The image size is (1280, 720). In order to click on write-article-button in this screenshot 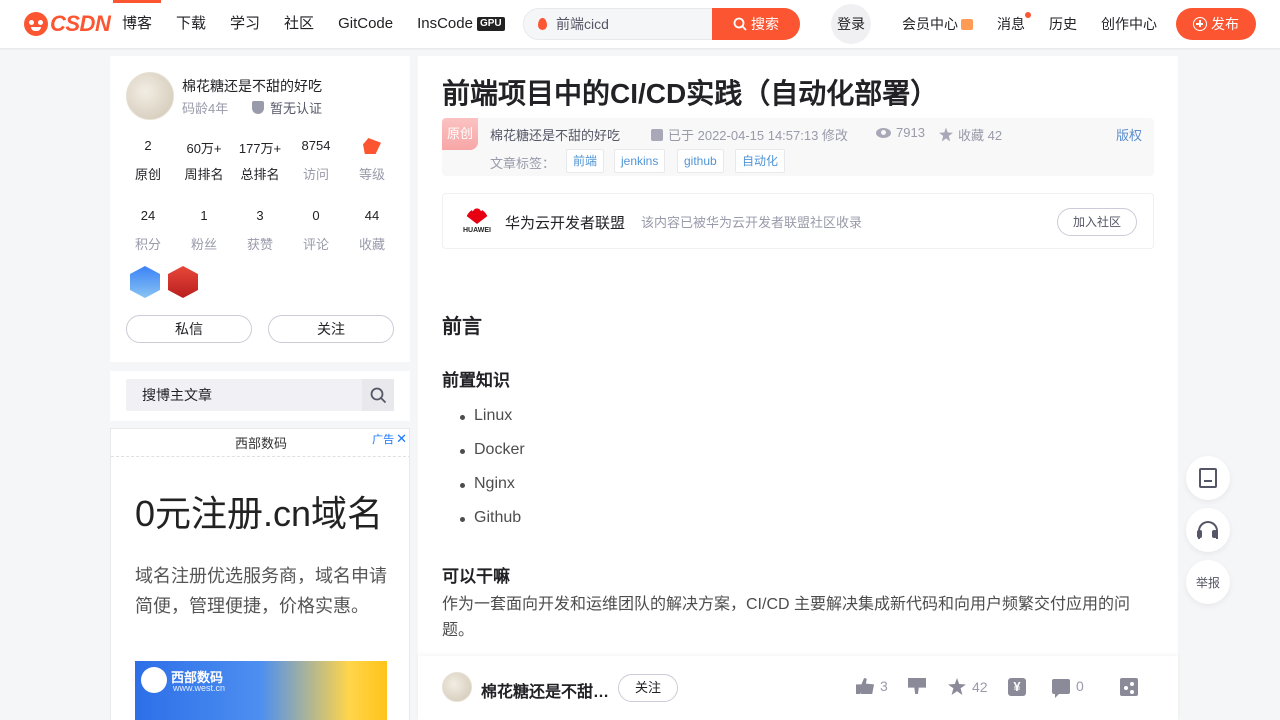, I will do `click(1208, 478)`.